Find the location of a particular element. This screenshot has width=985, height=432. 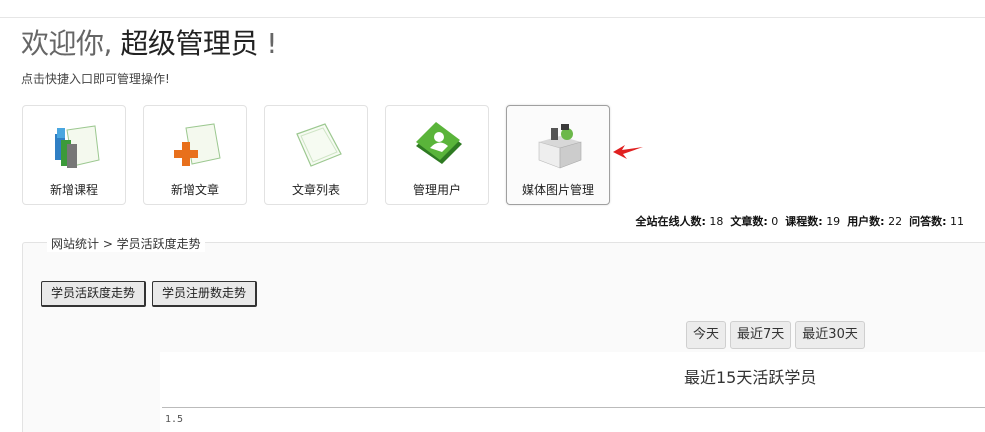

y-tick-label: 1.5 is located at coordinates (174, 419).